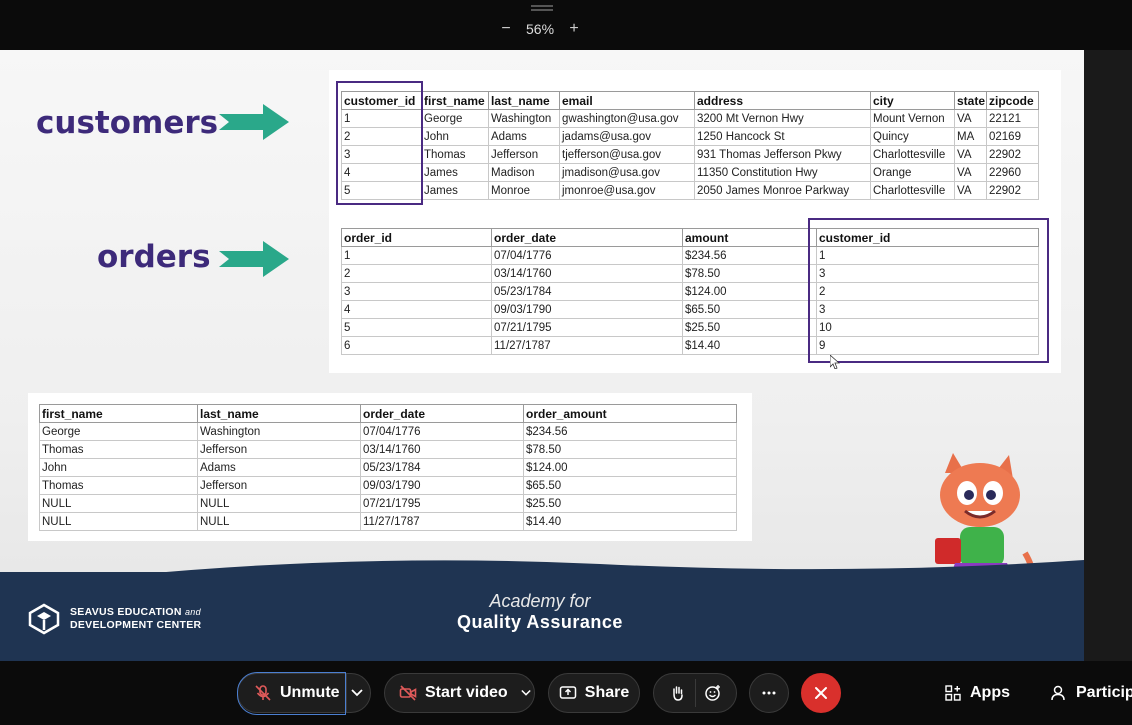 The width and height of the screenshot is (1132, 725). Describe the element at coordinates (587, 345) in the screenshot. I see `table-cell: 11/27/1787` at that location.